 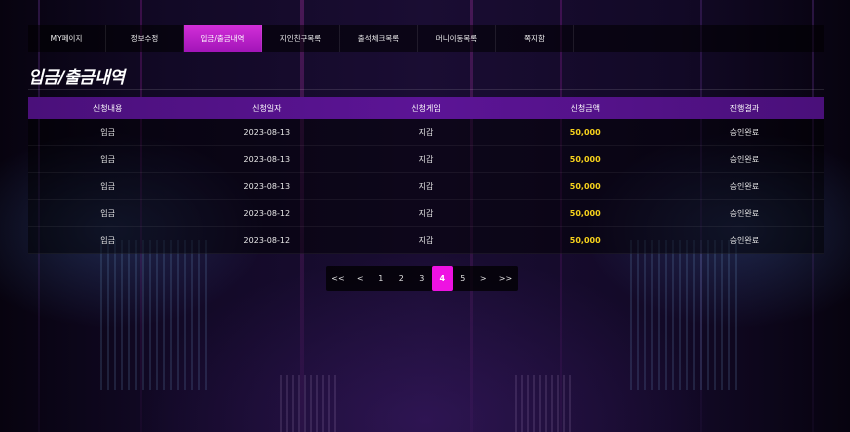 What do you see at coordinates (223, 38) in the screenshot?
I see `tab-deposit-withdrawal-history: 입금/출금내역` at bounding box center [223, 38].